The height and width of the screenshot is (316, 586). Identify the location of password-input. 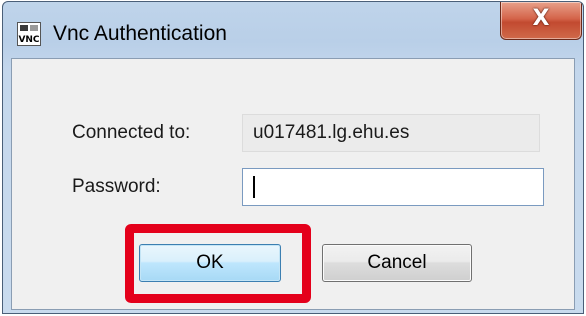
(393, 187).